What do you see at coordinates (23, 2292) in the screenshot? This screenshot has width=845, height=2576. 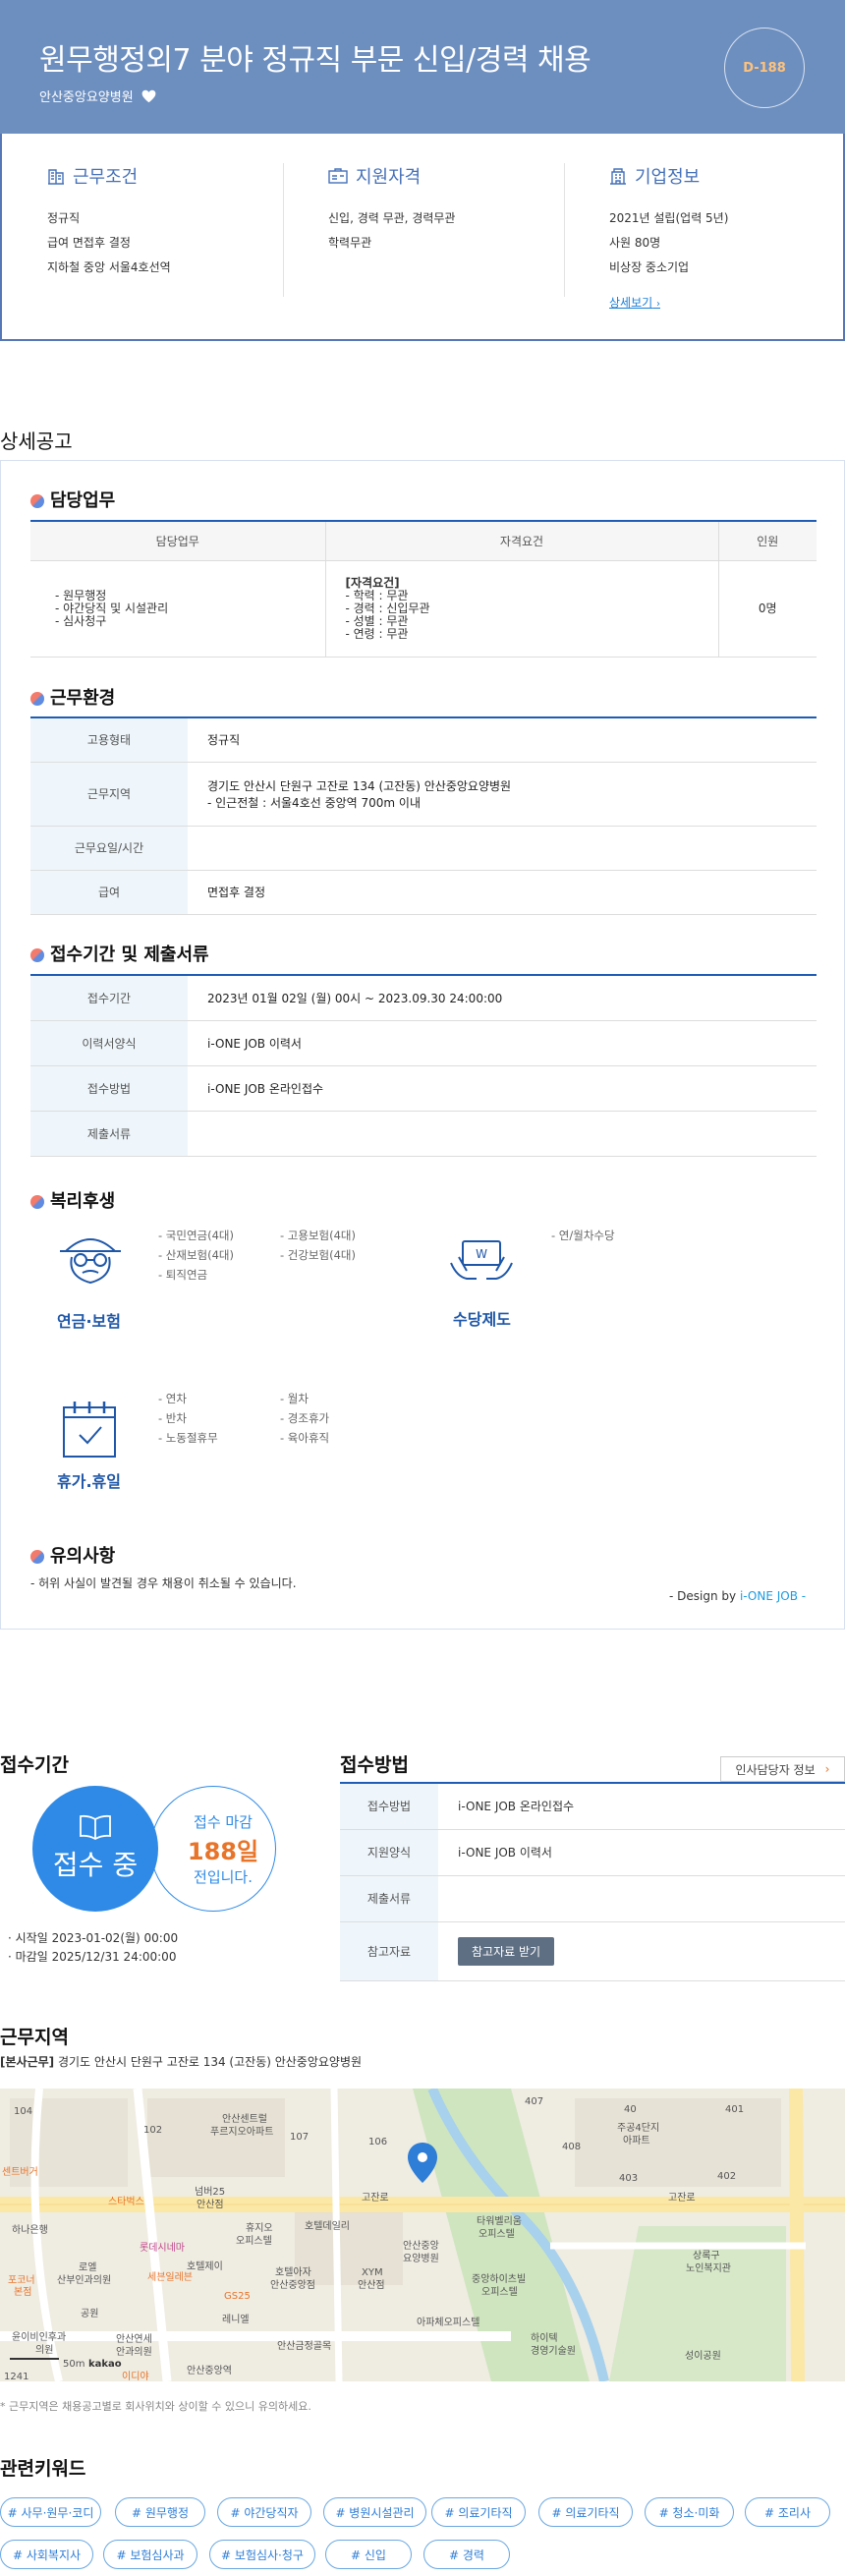 I see `map-label: 본점` at bounding box center [23, 2292].